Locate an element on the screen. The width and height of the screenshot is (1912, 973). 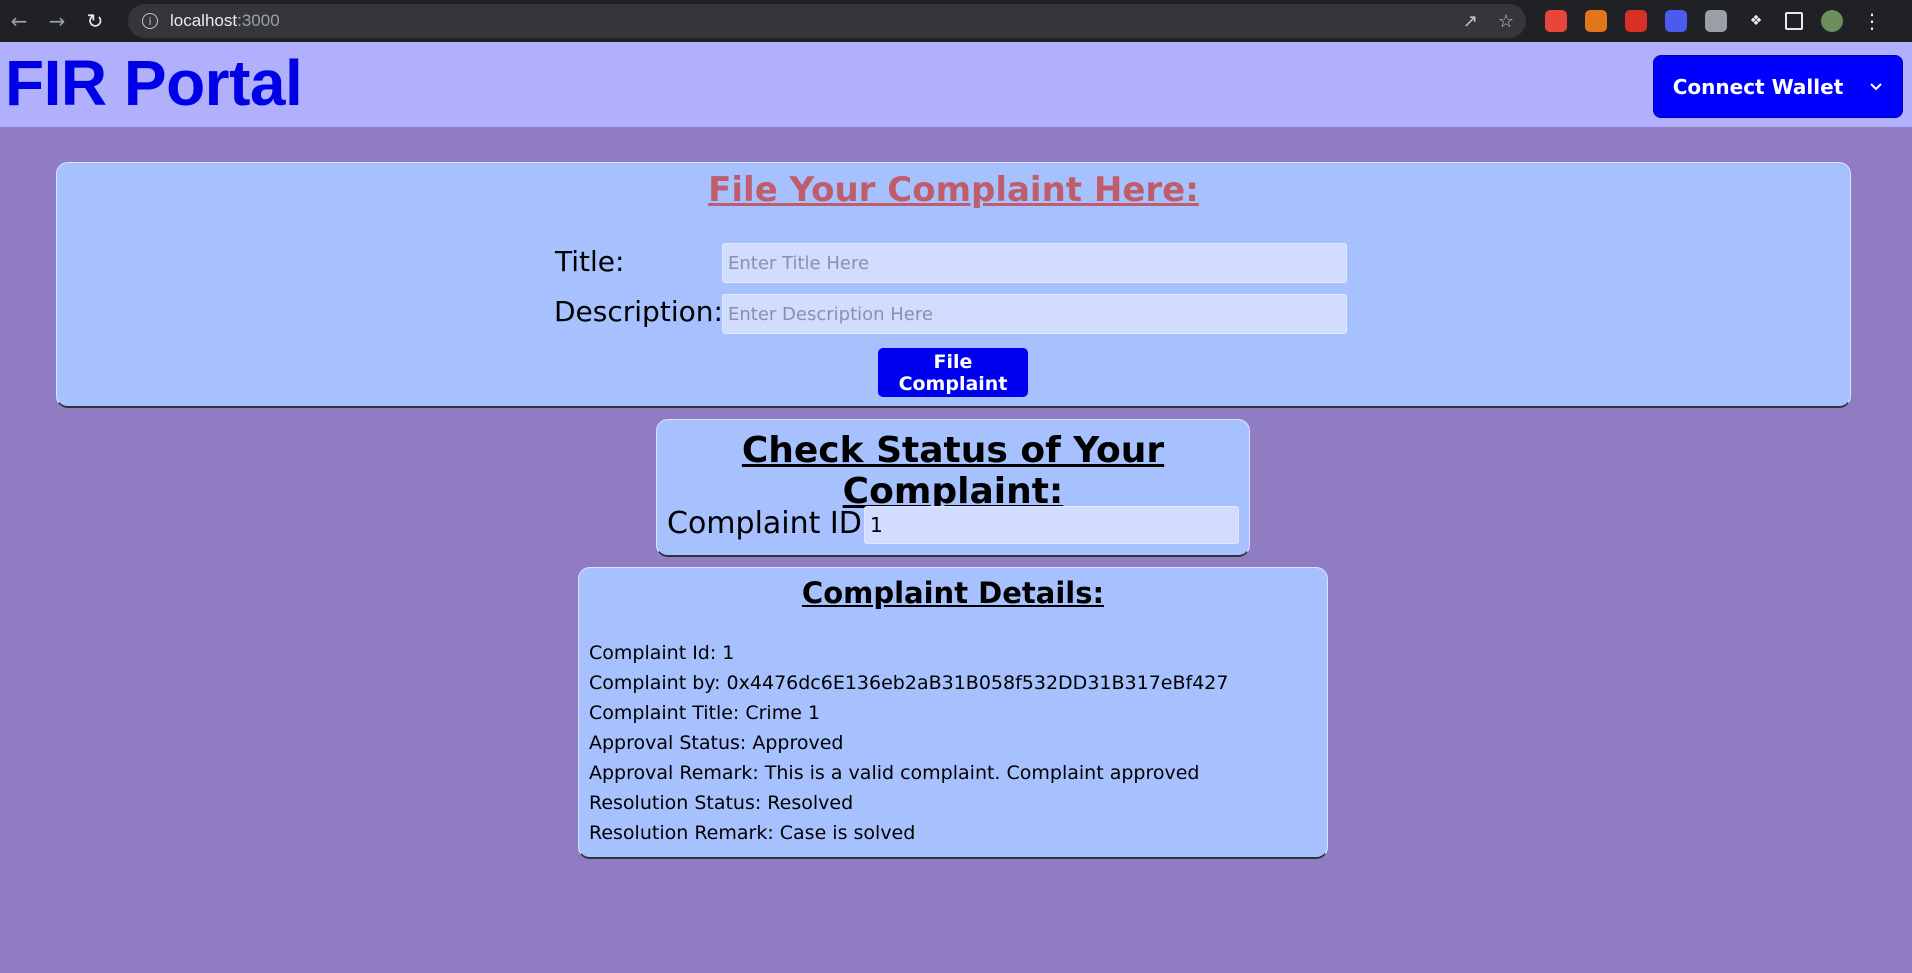
browser-menu-icon: ⋮ is located at coordinates (1872, 21).